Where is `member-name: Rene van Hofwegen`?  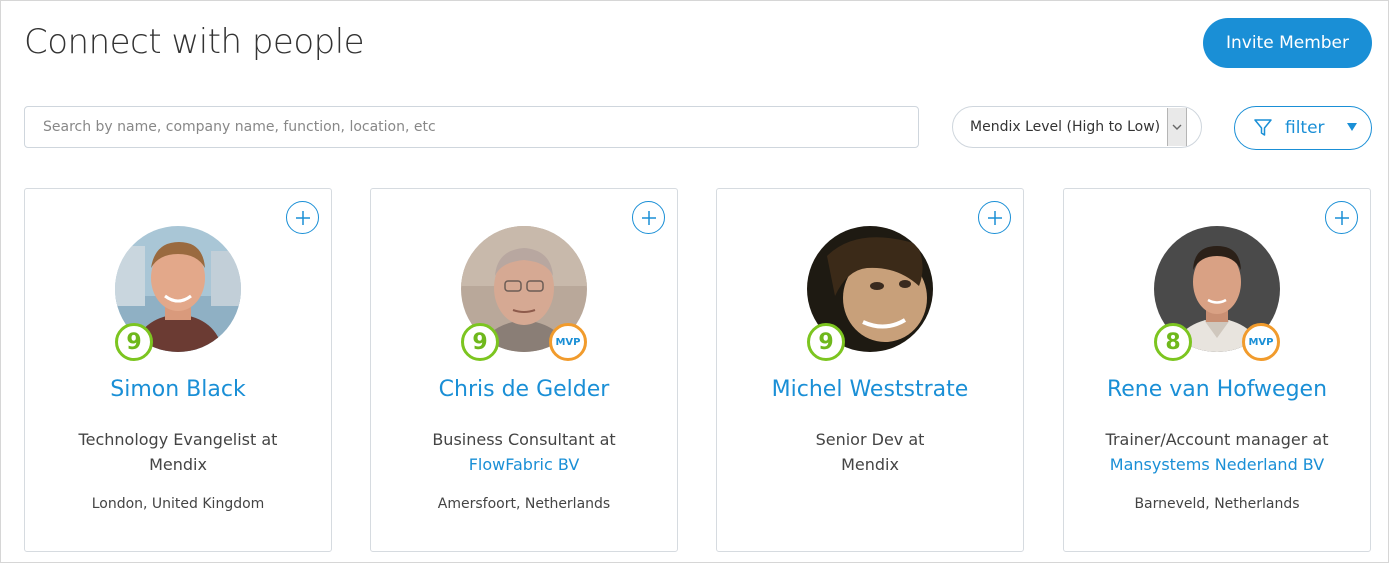
member-name: Rene van Hofwegen is located at coordinates (1217, 389).